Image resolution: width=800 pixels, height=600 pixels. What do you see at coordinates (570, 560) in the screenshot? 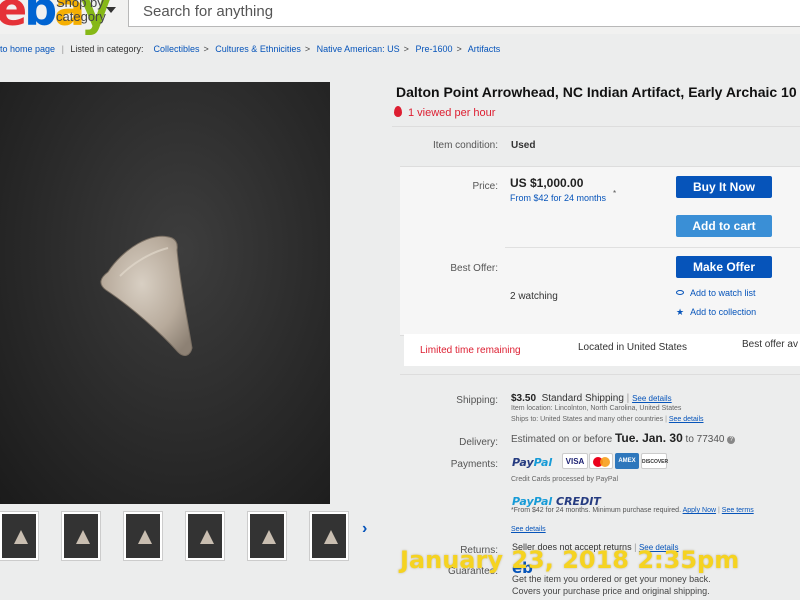
I see `photo-timestamp: January 23, 2018 2:35pm` at bounding box center [570, 560].